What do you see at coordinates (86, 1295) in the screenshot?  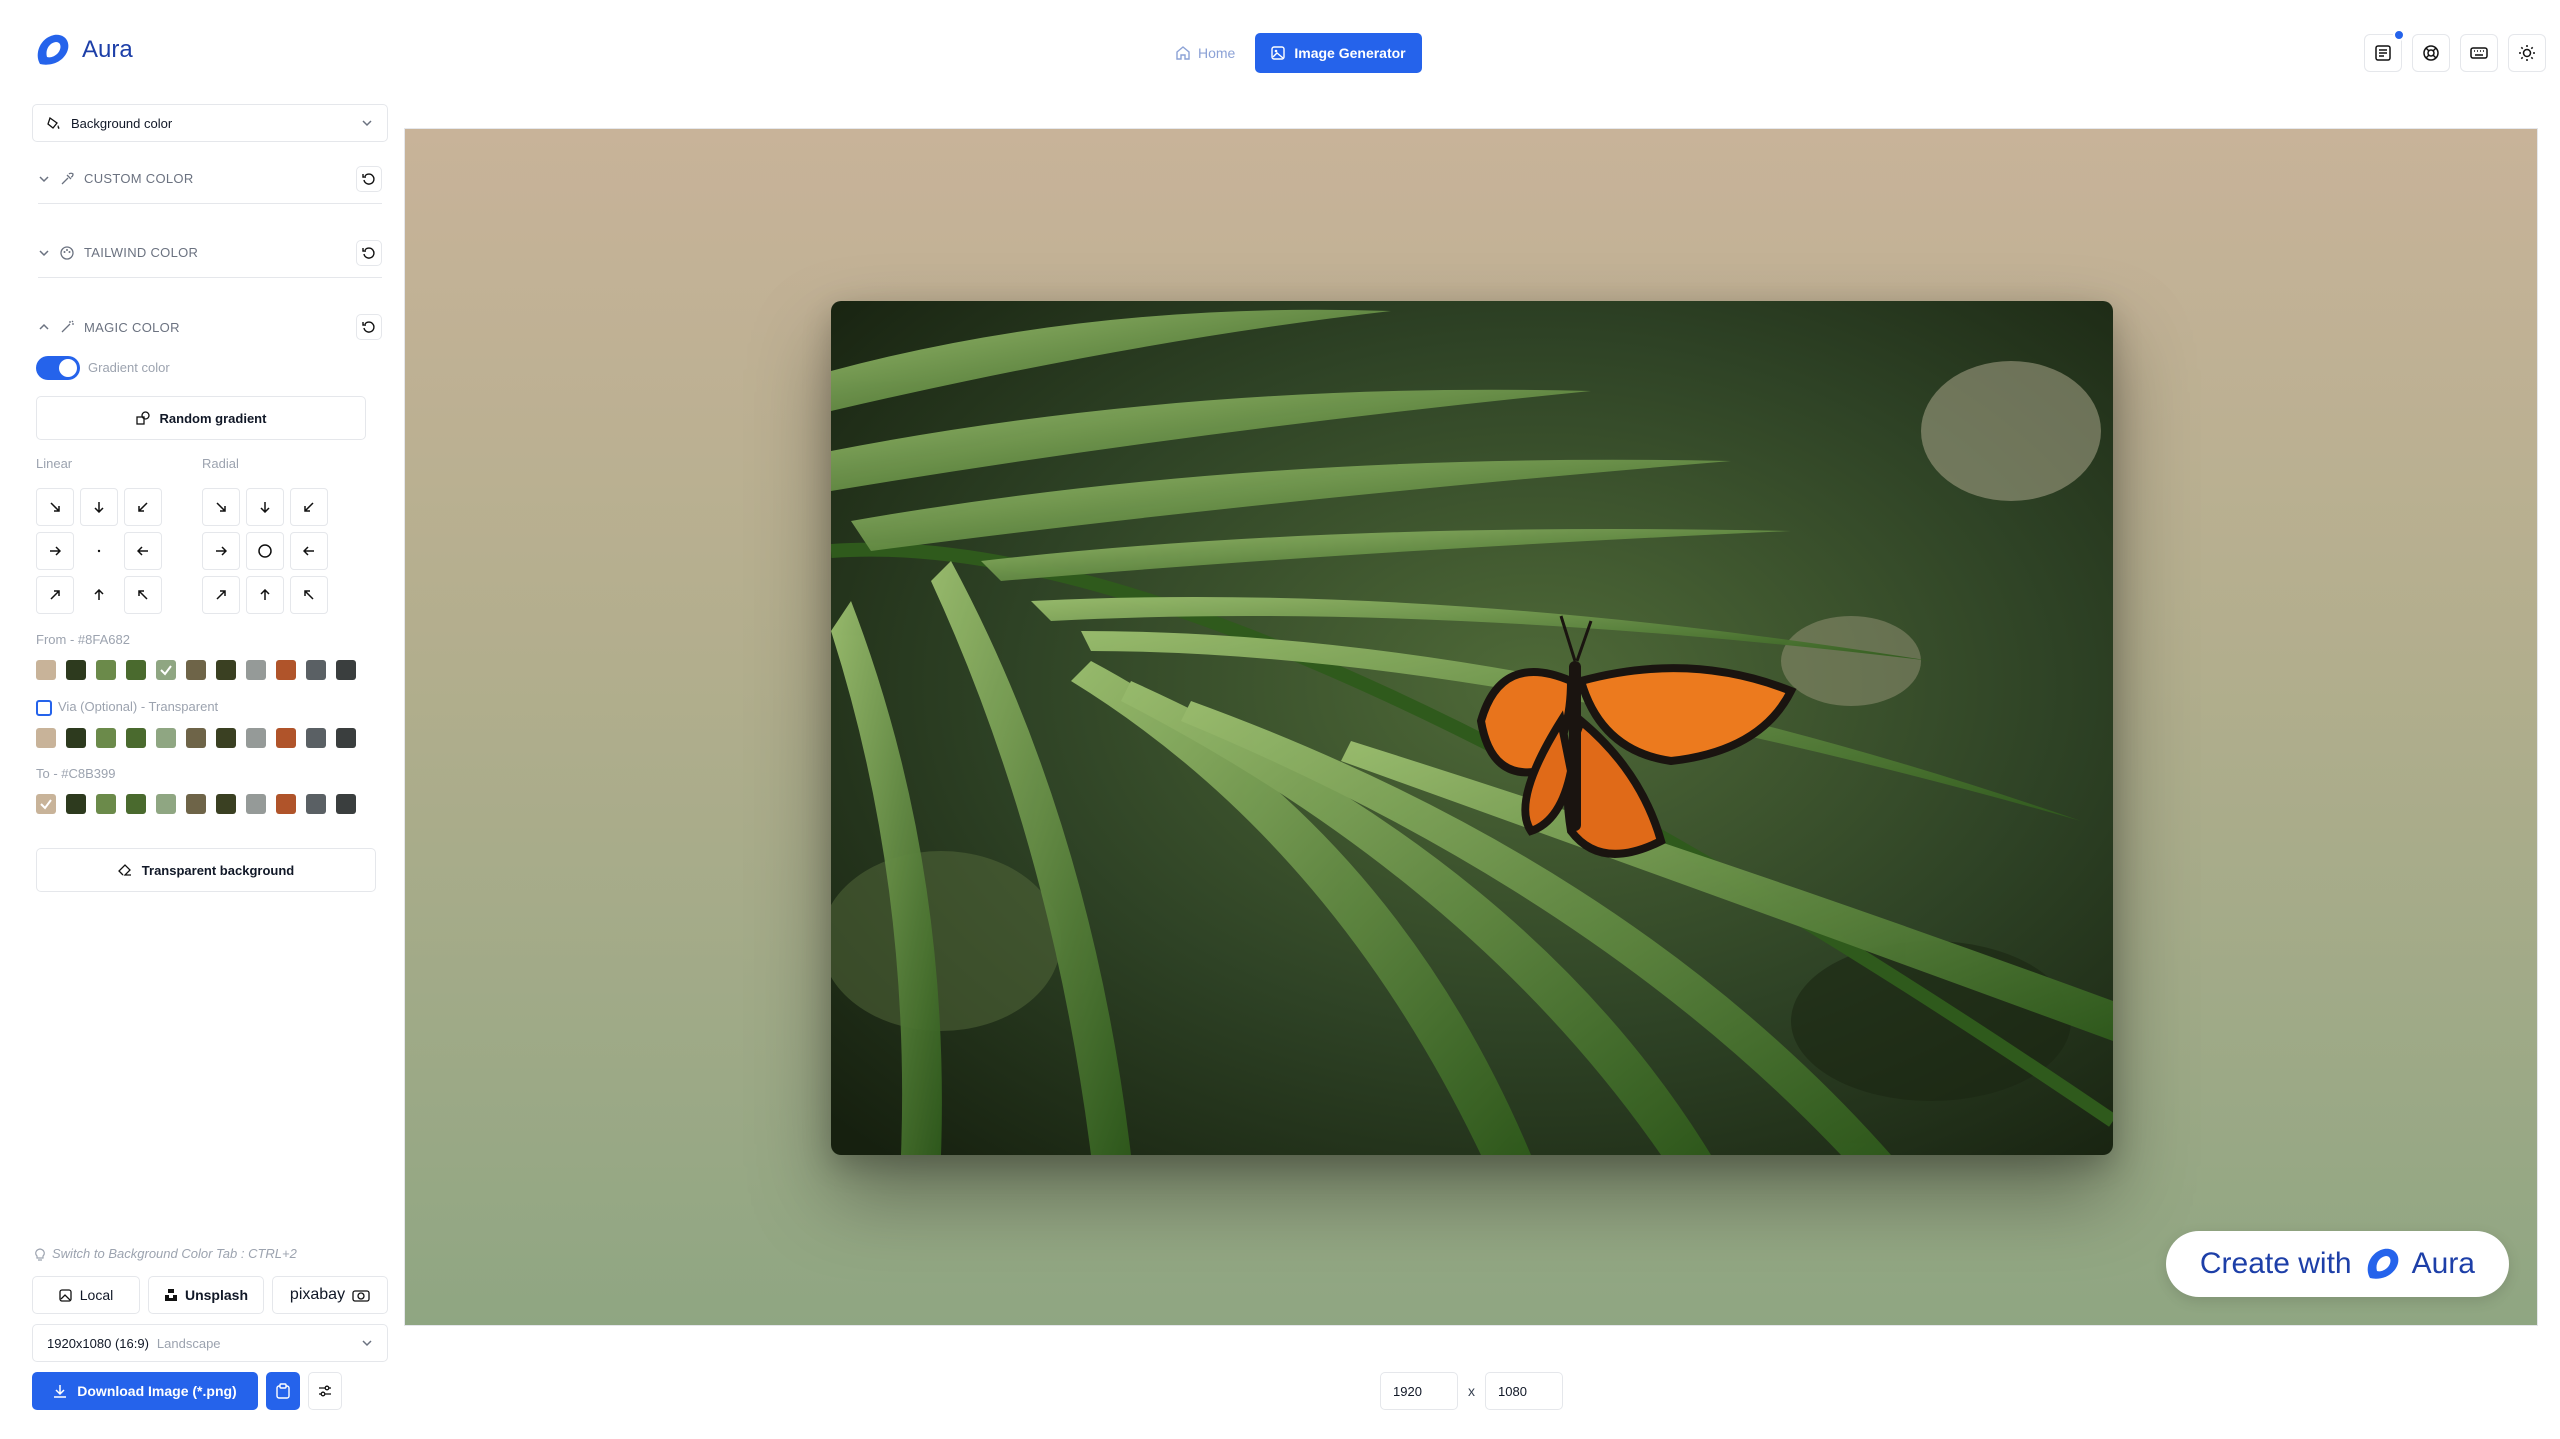 I see `local-source-button: Local` at bounding box center [86, 1295].